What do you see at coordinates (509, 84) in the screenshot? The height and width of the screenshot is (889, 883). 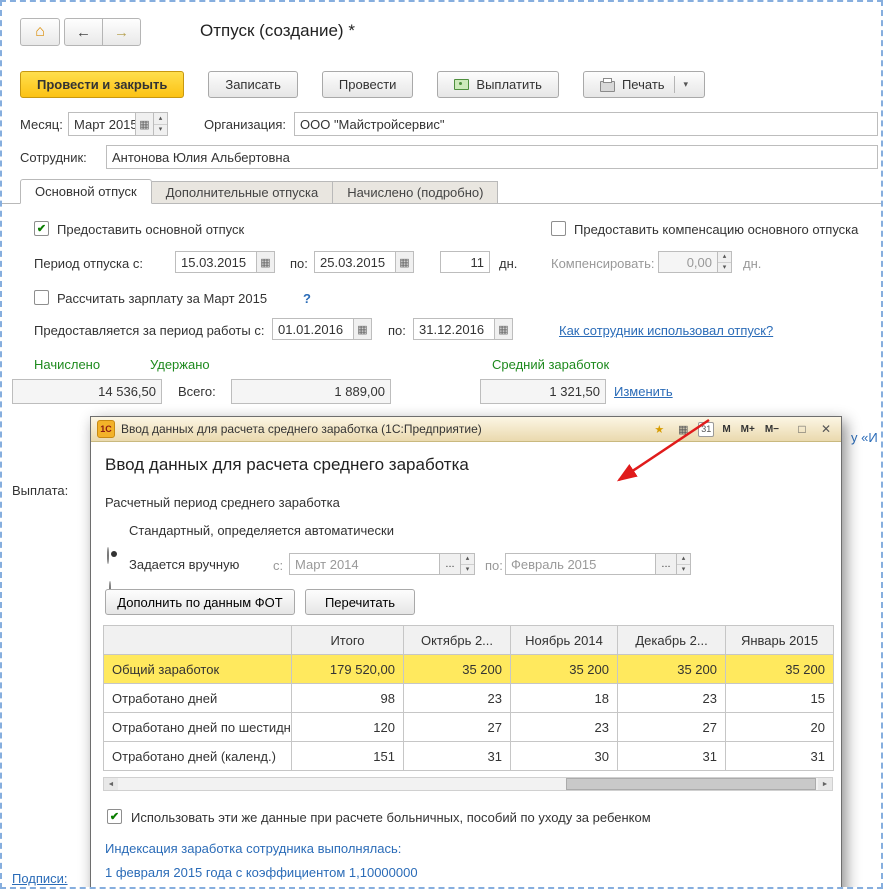 I see `pay-label: Выплатить` at bounding box center [509, 84].